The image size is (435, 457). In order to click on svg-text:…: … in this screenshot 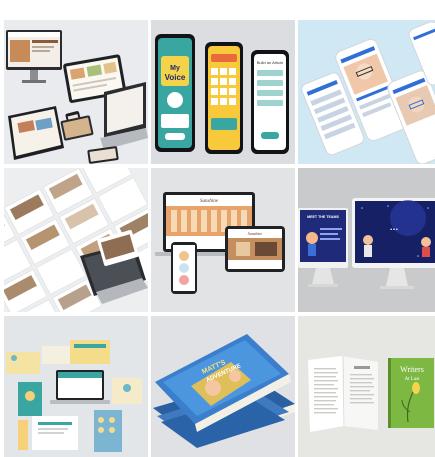, I will do `click(394, 227)`.